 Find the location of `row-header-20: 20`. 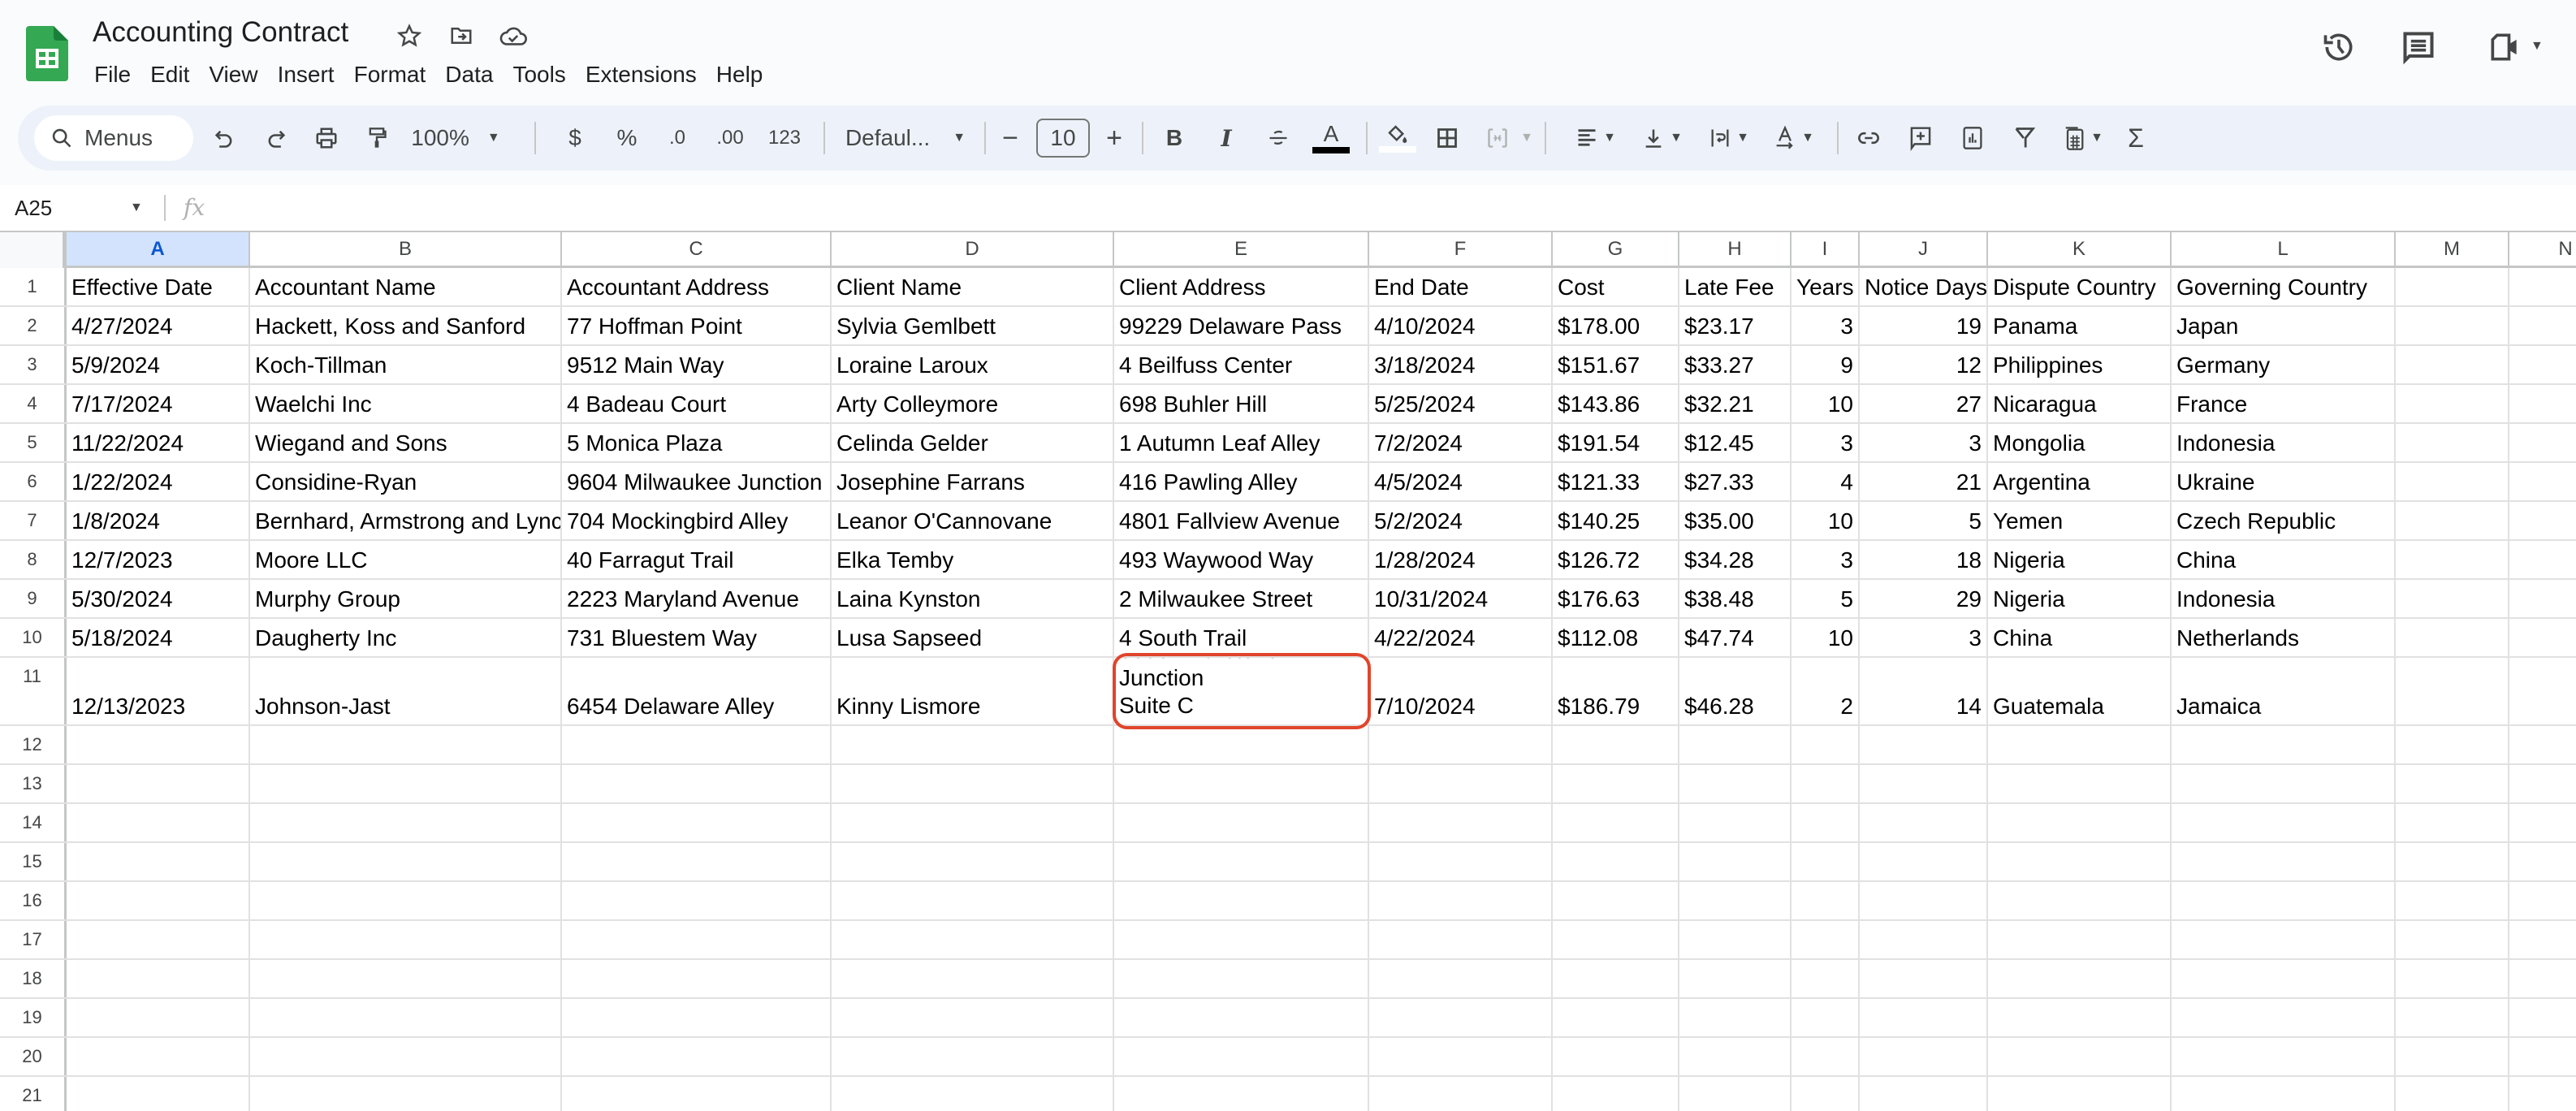

row-header-20: 20 is located at coordinates (33, 1056).